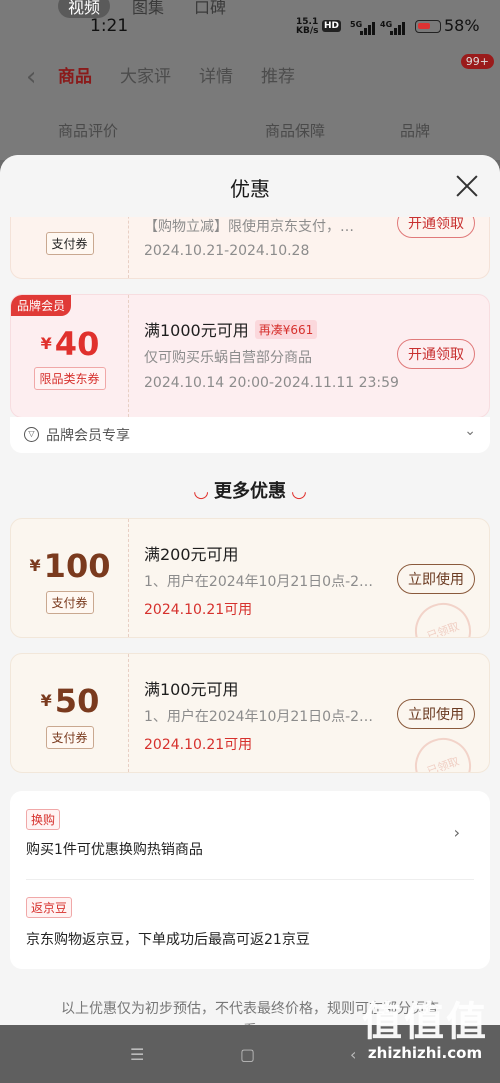 Image resolution: width=500 pixels, height=1083 pixels. What do you see at coordinates (470, 431) in the screenshot?
I see `chevron-down-icon: ⌄` at bounding box center [470, 431].